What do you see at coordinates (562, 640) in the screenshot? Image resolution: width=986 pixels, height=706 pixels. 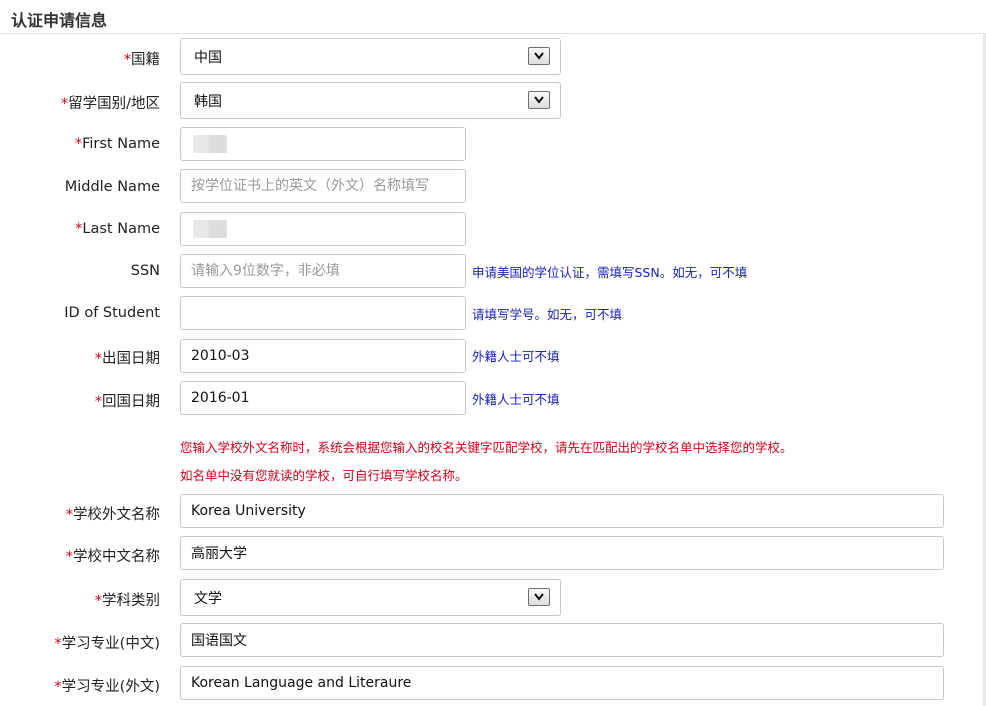 I see `major-chinese-input` at bounding box center [562, 640].